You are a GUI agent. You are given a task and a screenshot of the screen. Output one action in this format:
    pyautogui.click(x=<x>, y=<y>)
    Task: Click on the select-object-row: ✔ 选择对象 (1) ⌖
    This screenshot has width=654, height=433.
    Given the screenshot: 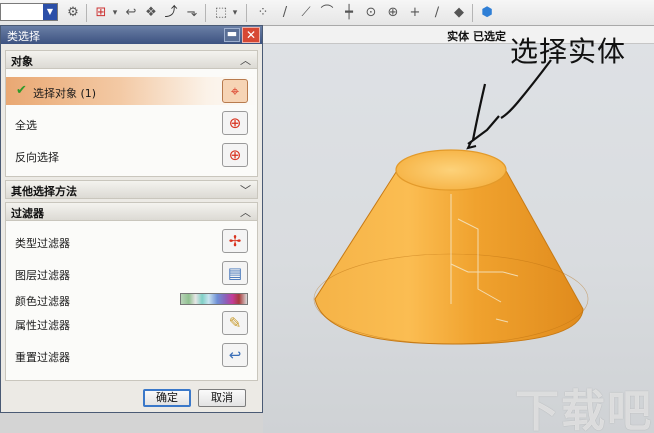 What is the action you would take?
    pyautogui.click(x=131, y=91)
    